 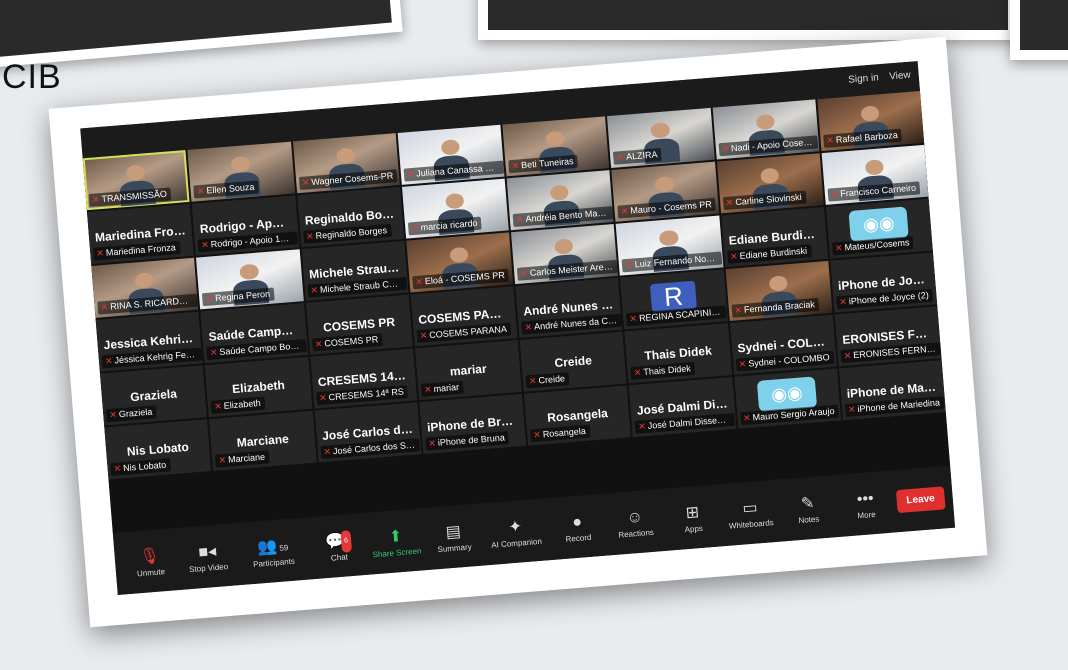 What do you see at coordinates (468, 370) in the screenshot?
I see `participant-tile: mariar ✕mariar` at bounding box center [468, 370].